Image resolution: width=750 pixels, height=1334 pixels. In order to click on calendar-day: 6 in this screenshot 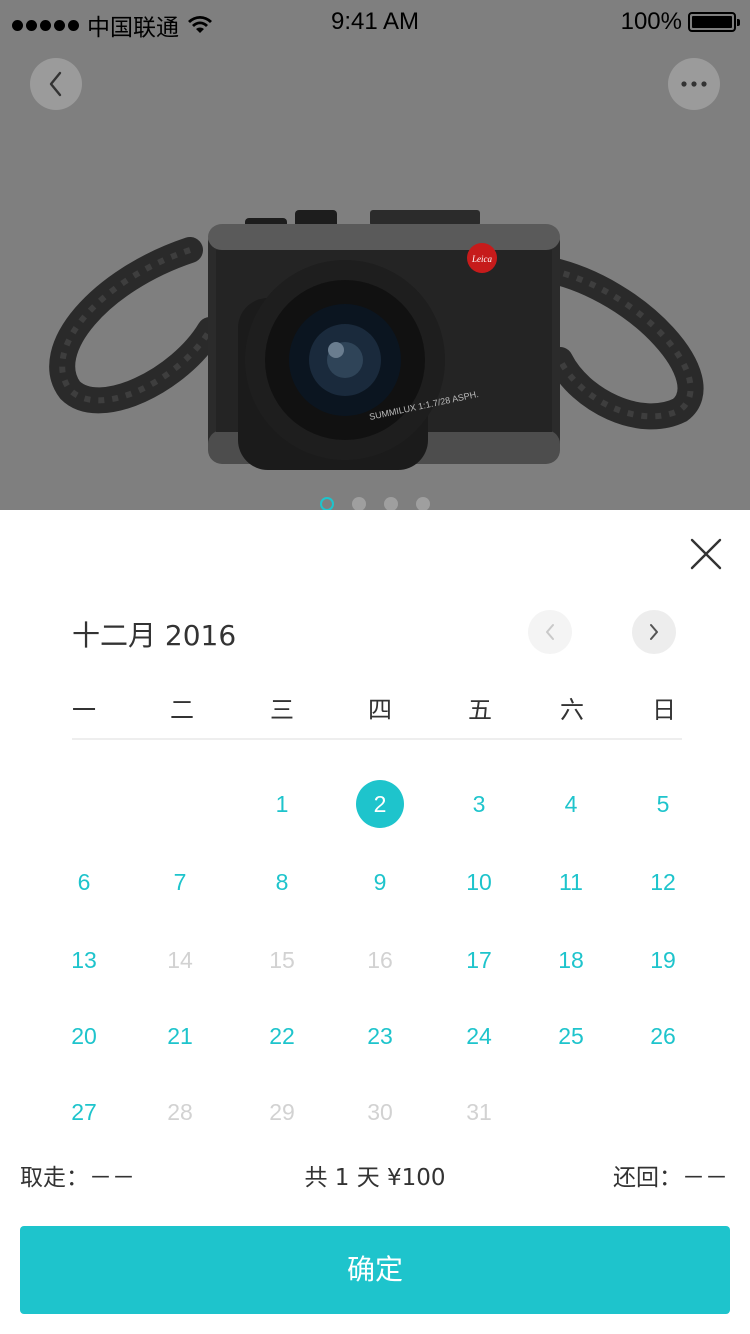, I will do `click(84, 882)`.